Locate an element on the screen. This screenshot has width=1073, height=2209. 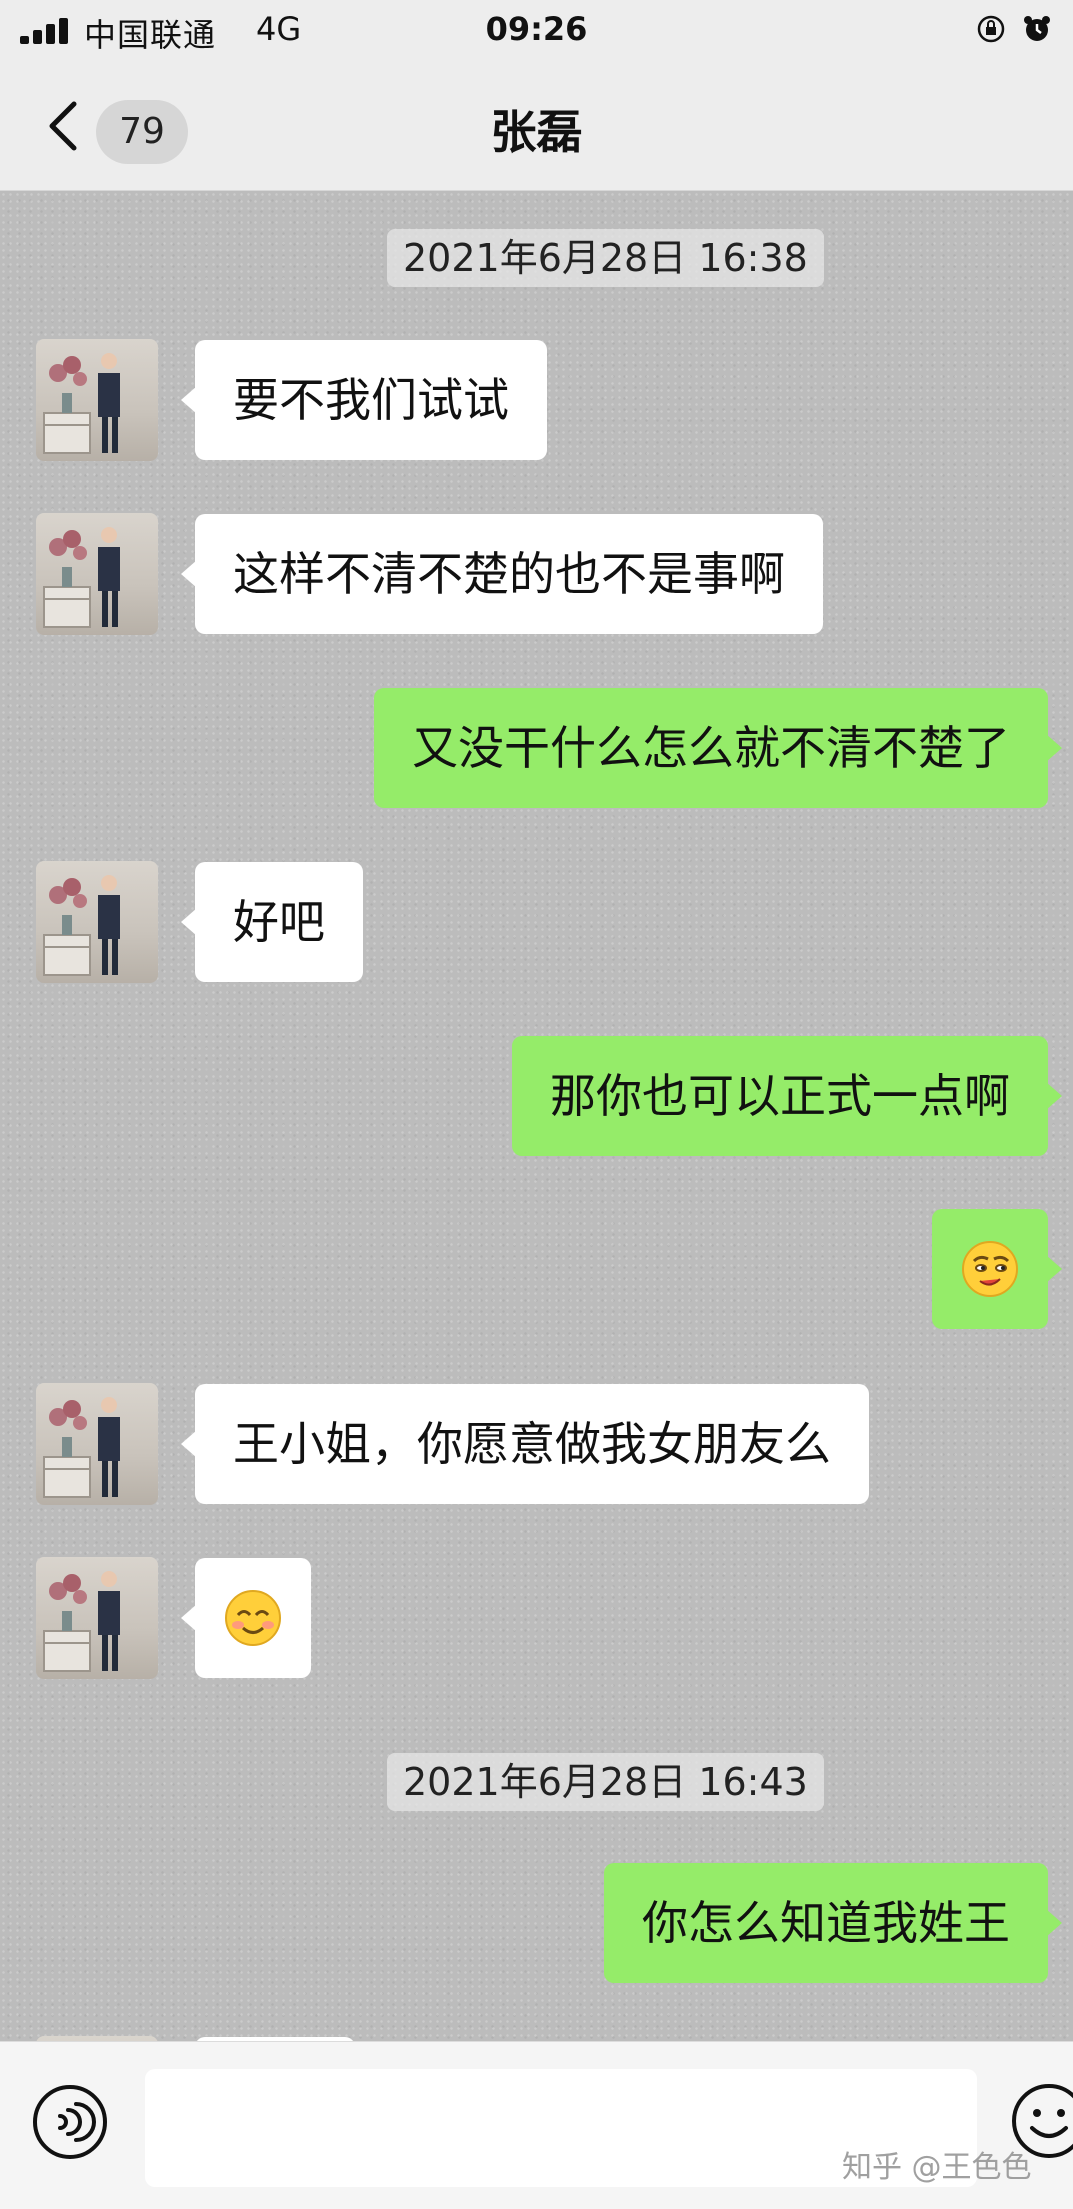
status-bar: 中国联通 4G 09:26 is located at coordinates (536, 31).